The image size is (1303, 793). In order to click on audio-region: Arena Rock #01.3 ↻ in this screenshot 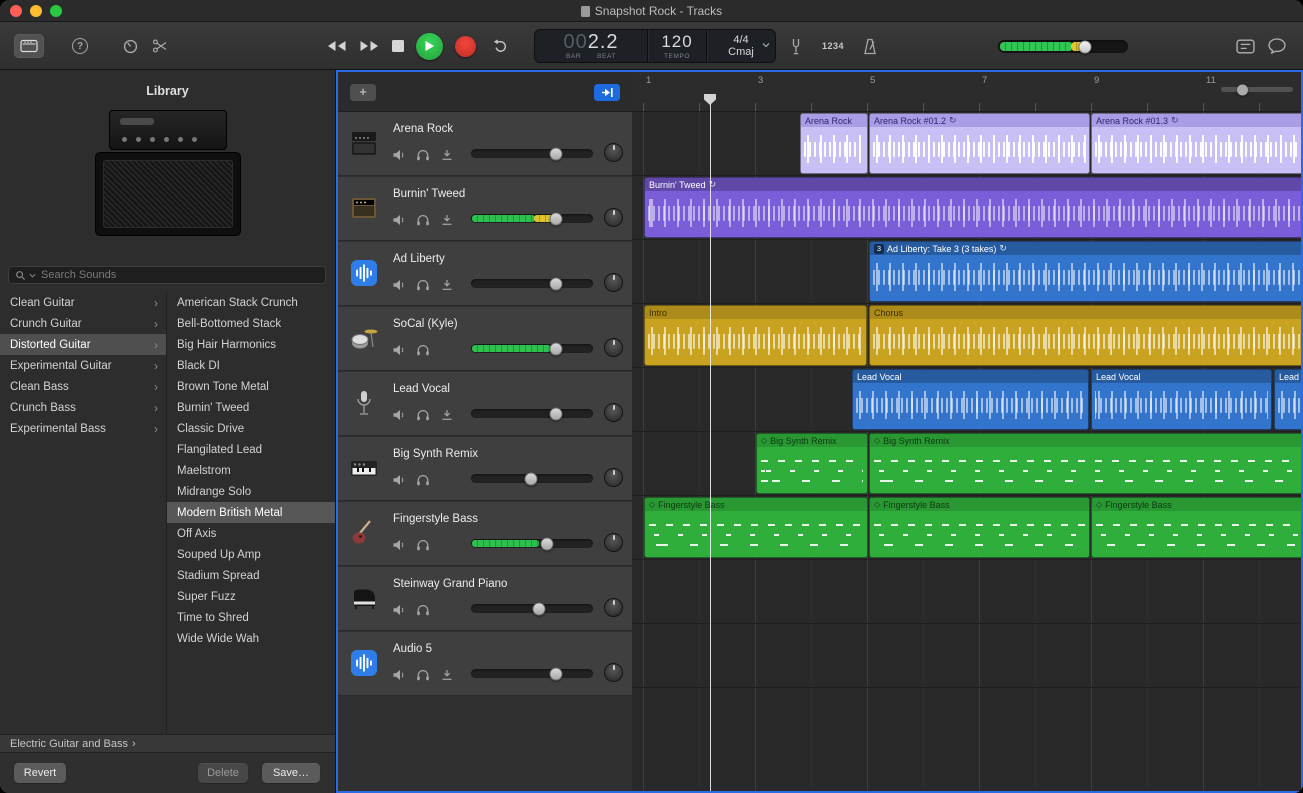, I will do `click(1196, 143)`.